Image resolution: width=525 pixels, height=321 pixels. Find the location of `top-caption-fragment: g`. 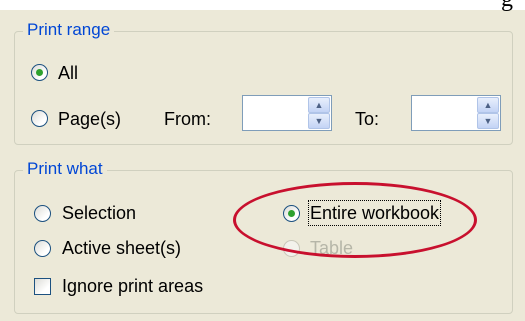

top-caption-fragment: g is located at coordinates (262, 5).